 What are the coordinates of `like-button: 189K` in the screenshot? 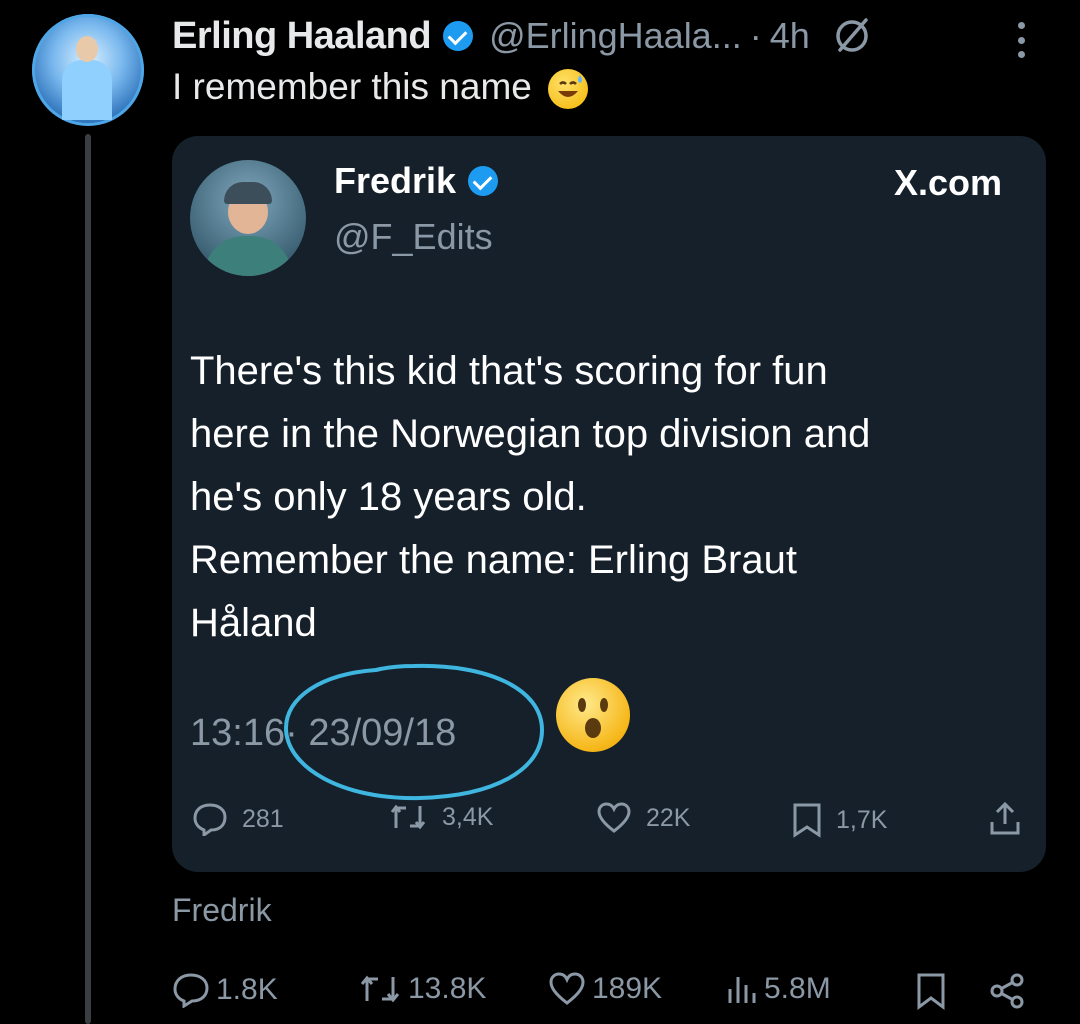 It's located at (605, 989).